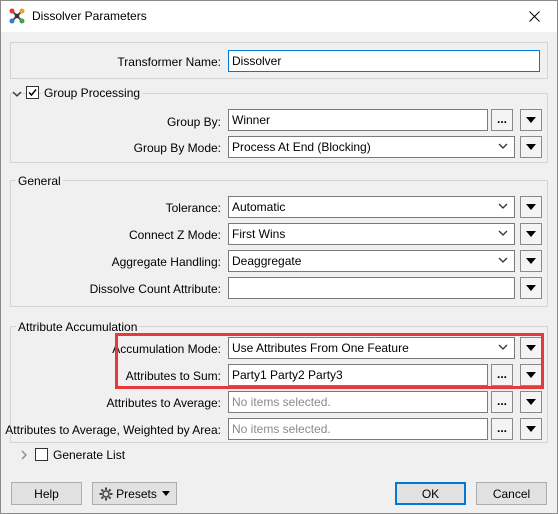 This screenshot has width=558, height=514. What do you see at coordinates (78, 327) in the screenshot?
I see `attribute-accumulation-title: Attribute Accumulation` at bounding box center [78, 327].